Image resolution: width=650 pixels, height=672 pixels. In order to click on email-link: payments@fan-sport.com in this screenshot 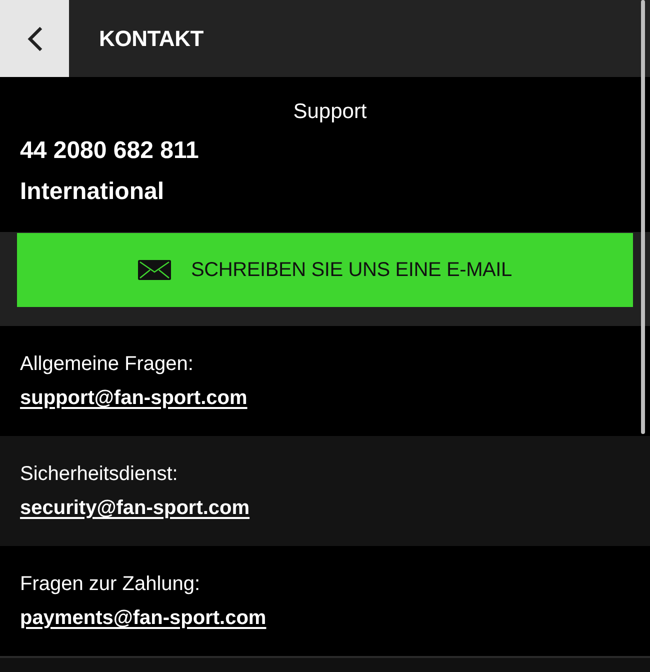, I will do `click(143, 618)`.